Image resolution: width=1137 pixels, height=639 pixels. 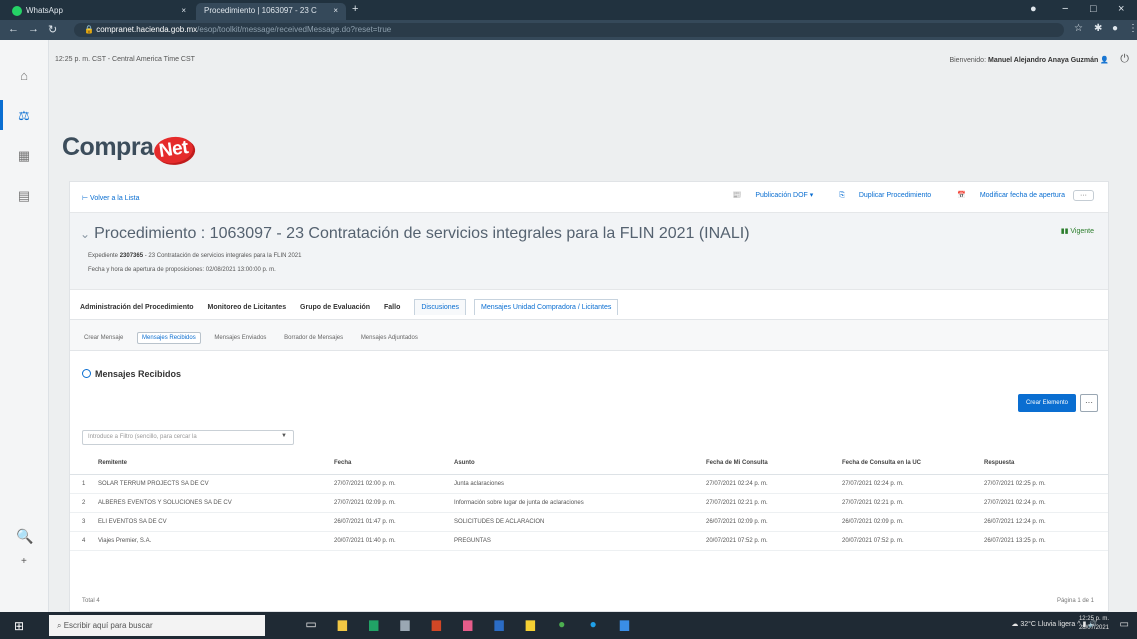 I want to click on lock-icon: 🔒, so click(x=90, y=29).